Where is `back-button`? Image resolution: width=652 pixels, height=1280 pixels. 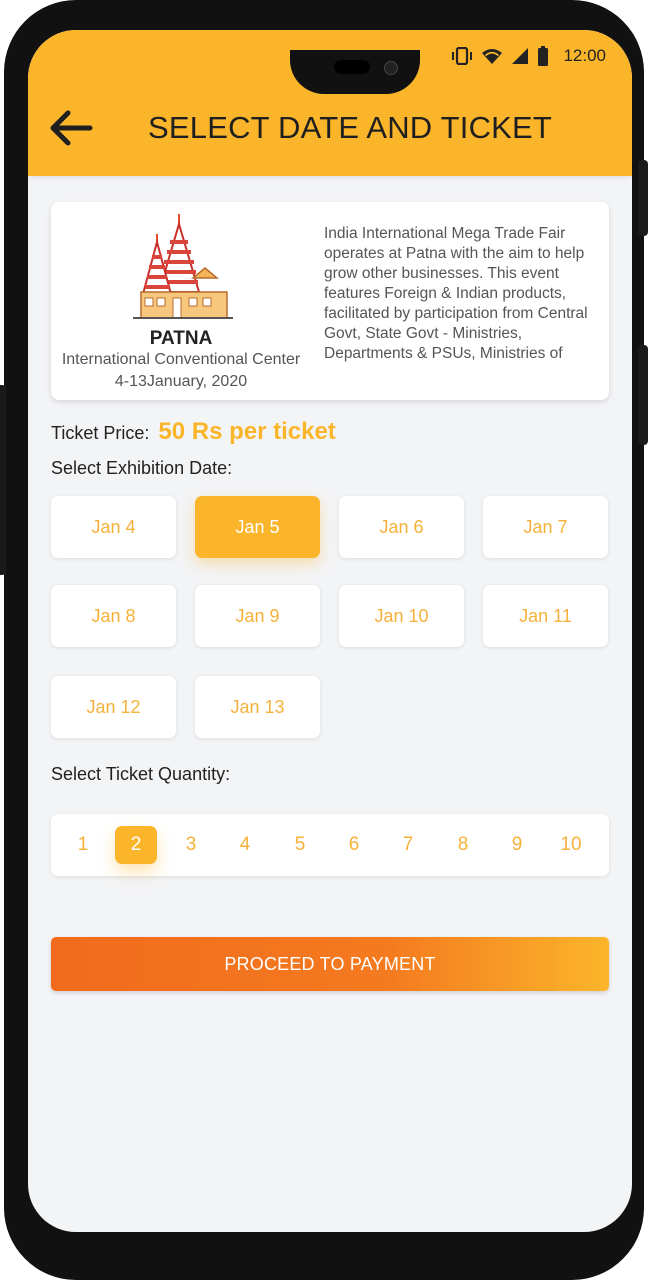 back-button is located at coordinates (71, 128).